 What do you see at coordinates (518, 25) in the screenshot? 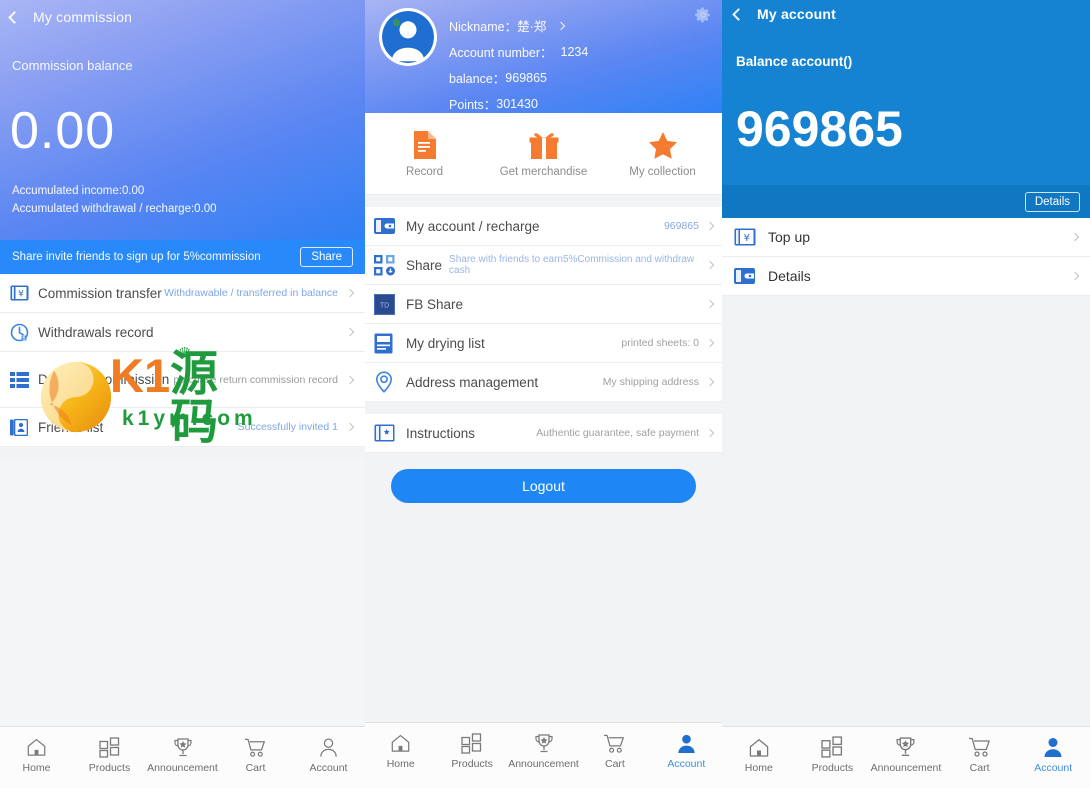
I see `profile-nickname-row: Nickname： 楚·郑` at bounding box center [518, 25].